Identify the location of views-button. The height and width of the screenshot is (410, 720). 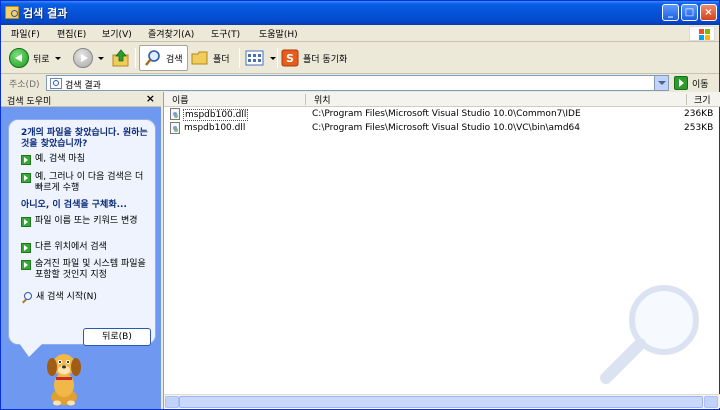
(260, 58).